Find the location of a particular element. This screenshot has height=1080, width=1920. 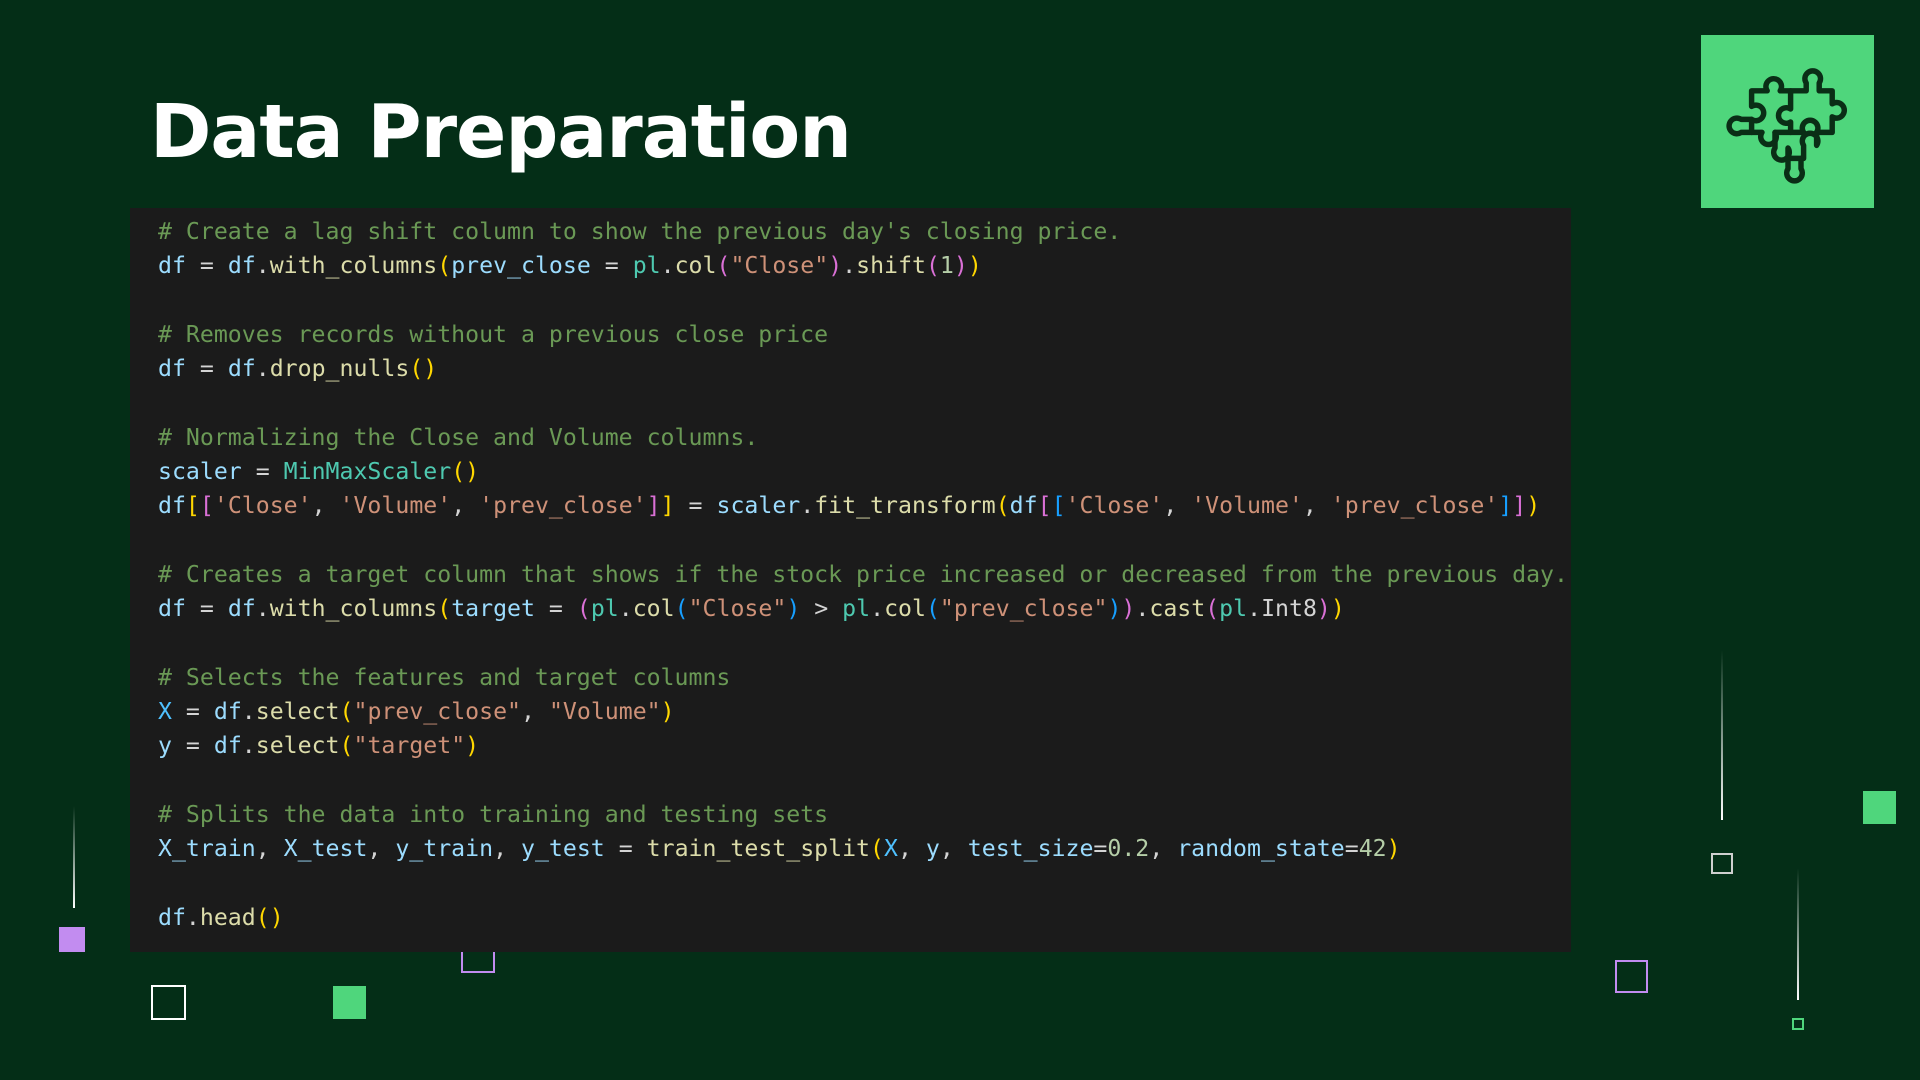

code-token: 42 is located at coordinates (1372, 849).